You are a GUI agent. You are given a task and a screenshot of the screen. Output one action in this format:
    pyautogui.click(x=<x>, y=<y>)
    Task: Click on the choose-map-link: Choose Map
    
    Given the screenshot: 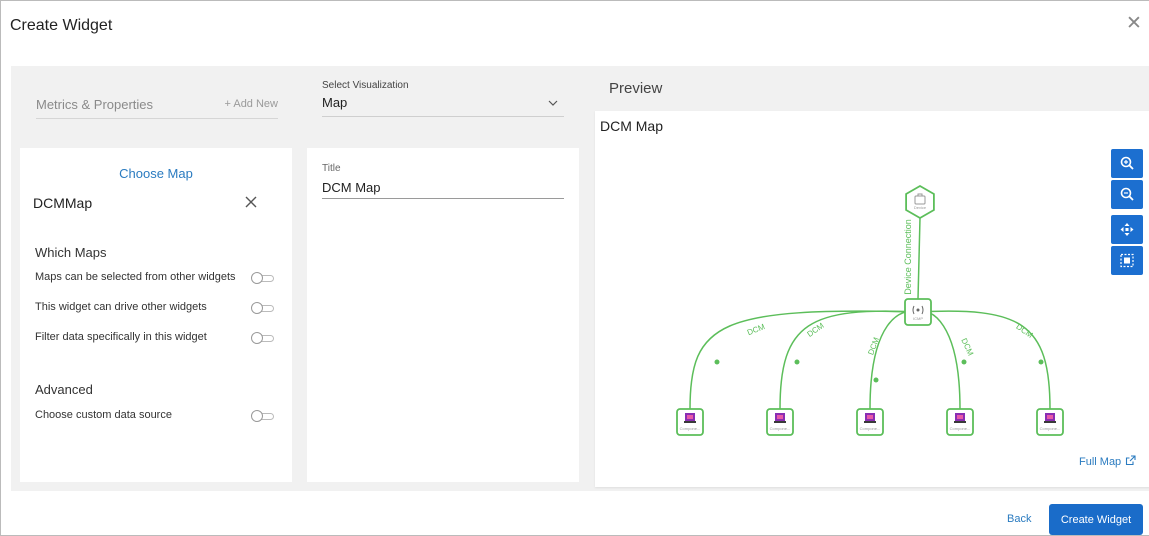 What is the action you would take?
    pyautogui.click(x=156, y=173)
    